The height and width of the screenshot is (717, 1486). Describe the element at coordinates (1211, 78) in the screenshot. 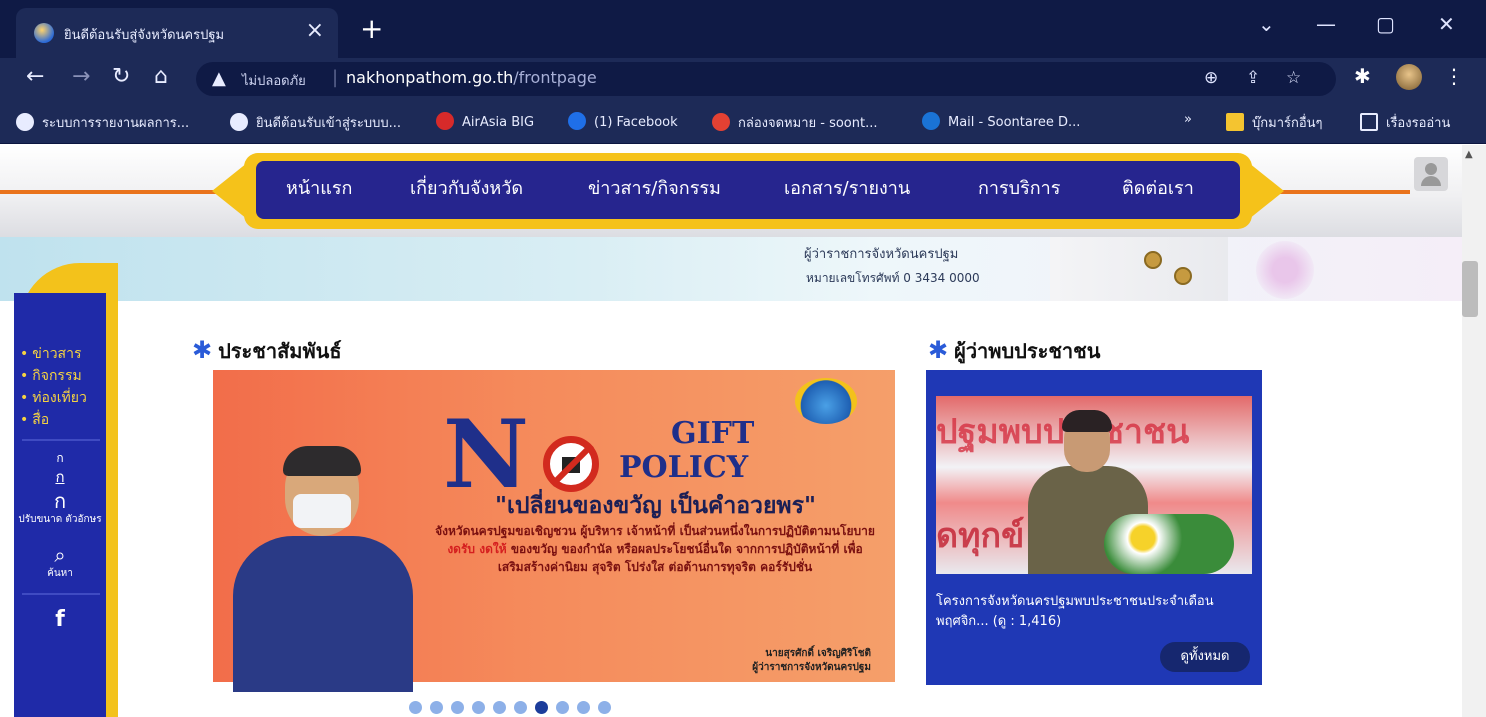

I see `zoom-icon: ⊕` at that location.